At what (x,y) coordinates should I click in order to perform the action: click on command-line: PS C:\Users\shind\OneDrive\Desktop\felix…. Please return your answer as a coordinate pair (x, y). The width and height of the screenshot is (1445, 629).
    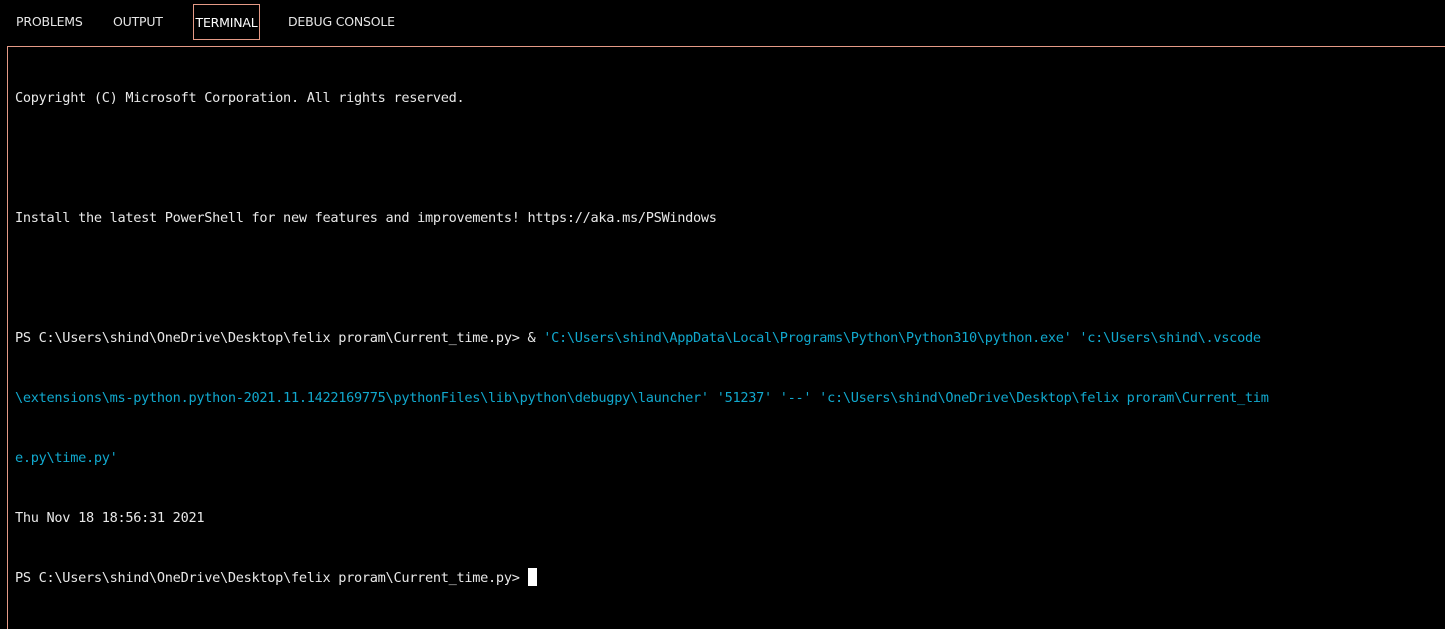
    Looking at the image, I should click on (730, 338).